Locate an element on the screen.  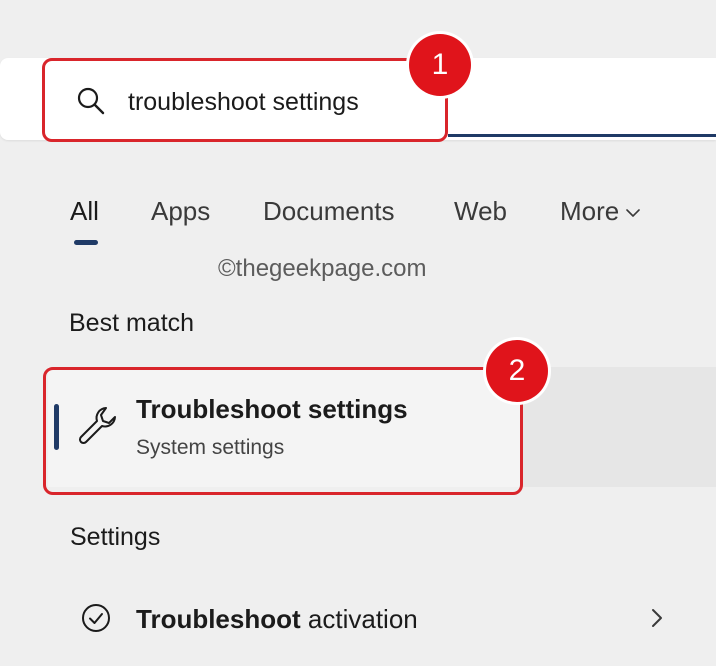
tab-more: More is located at coordinates (600, 211).